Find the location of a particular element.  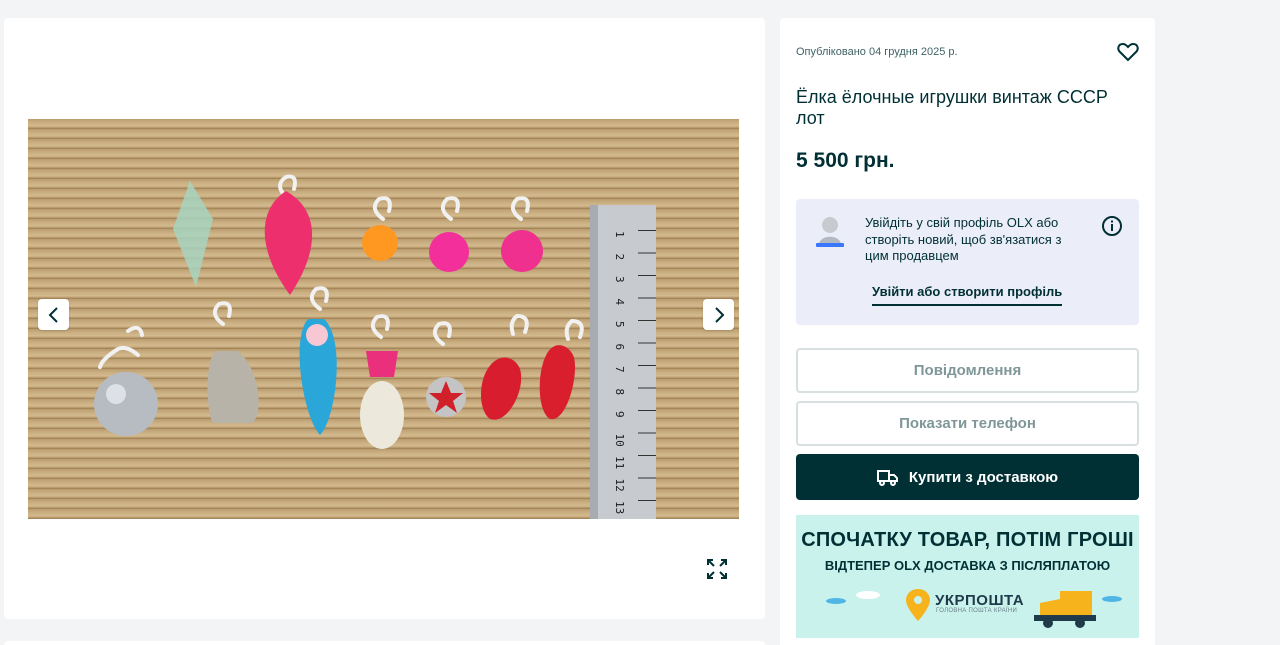

ruler-tick-label: 1 is located at coordinates (619, 234).